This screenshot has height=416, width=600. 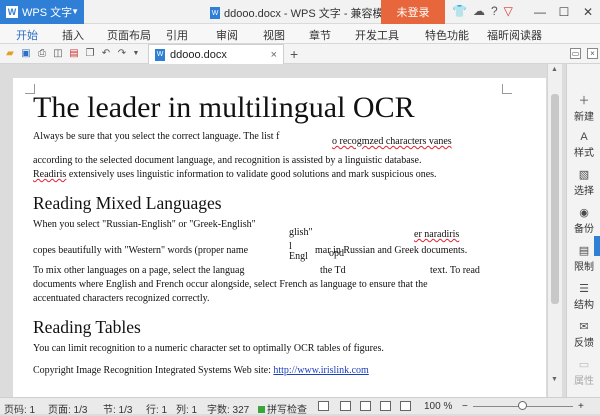 I want to click on sidebar-item-feedback: ✉ 反馈, so click(x=583, y=334).